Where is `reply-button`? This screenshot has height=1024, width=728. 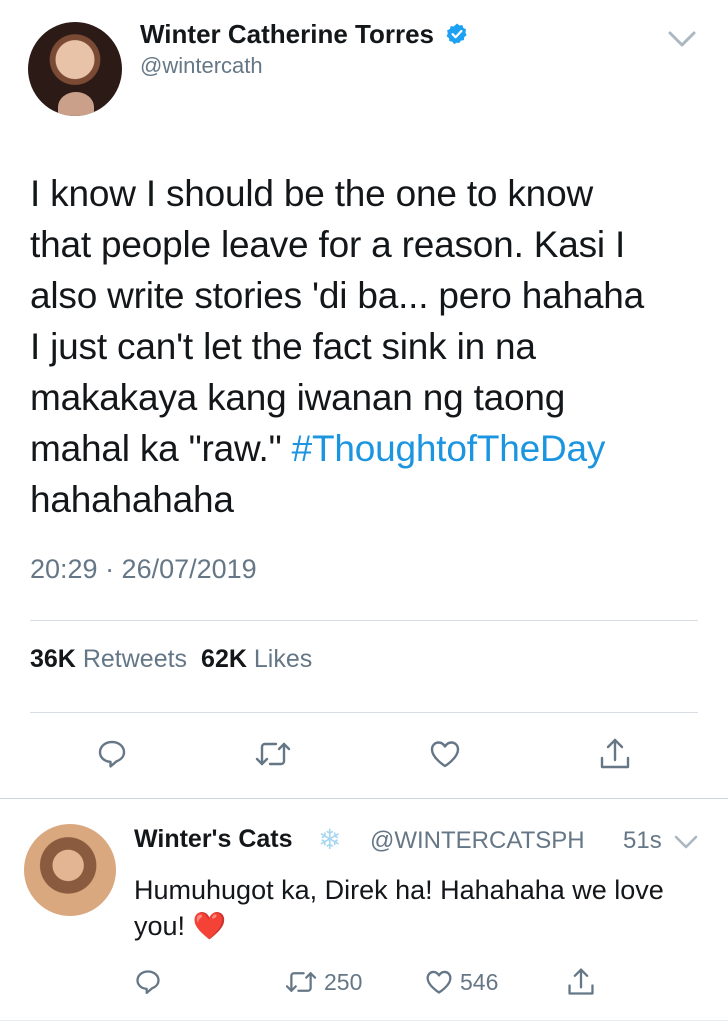 reply-button is located at coordinates (112, 756).